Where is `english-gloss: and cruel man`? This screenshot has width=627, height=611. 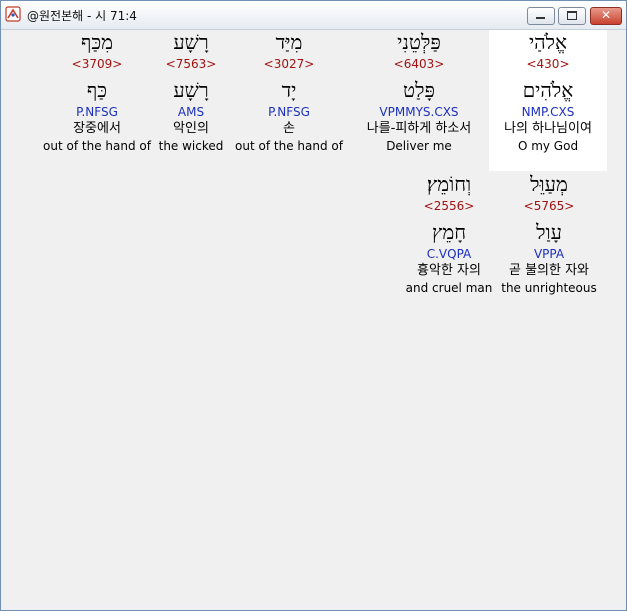
english-gloss: and cruel man is located at coordinates (449, 288).